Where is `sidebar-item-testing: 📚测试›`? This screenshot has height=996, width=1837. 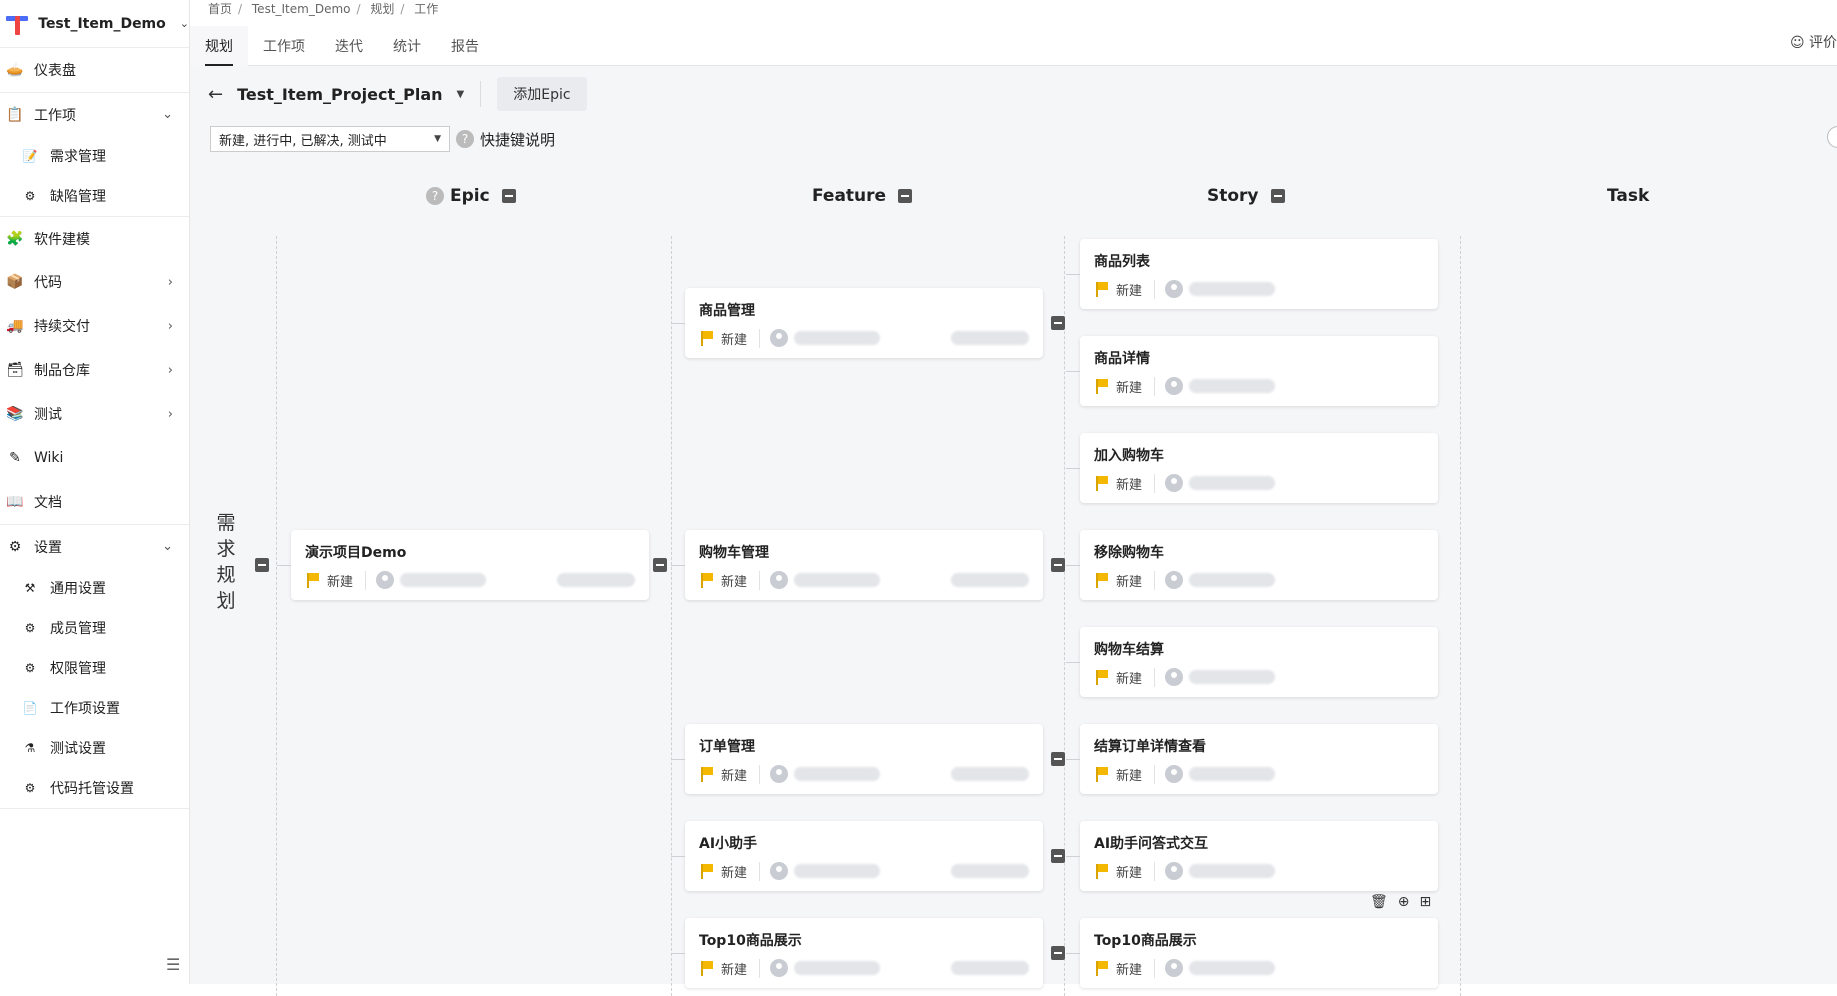
sidebar-item-testing: 📚测试› is located at coordinates (94, 414).